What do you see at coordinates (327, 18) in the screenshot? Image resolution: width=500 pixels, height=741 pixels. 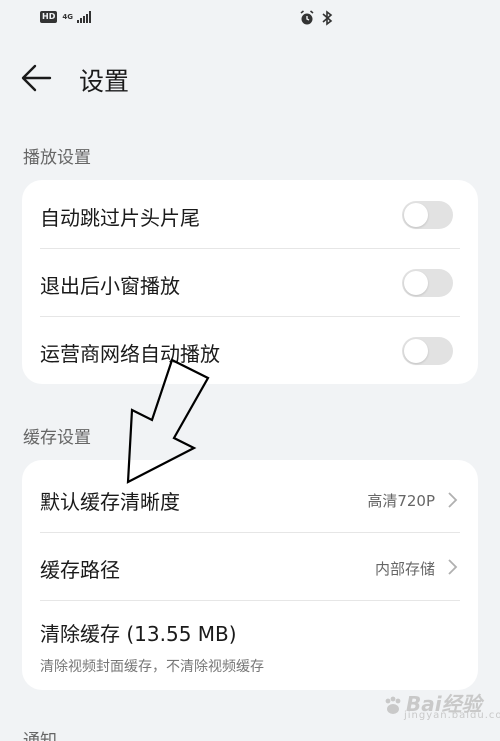 I see `bluetooth-icon` at bounding box center [327, 18].